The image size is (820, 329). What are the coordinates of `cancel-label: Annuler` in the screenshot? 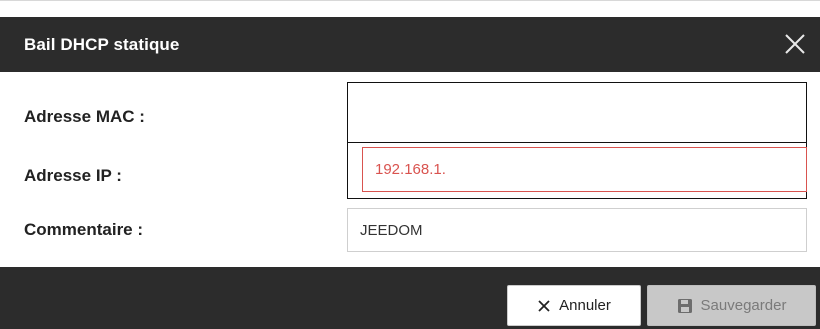 It's located at (585, 305).